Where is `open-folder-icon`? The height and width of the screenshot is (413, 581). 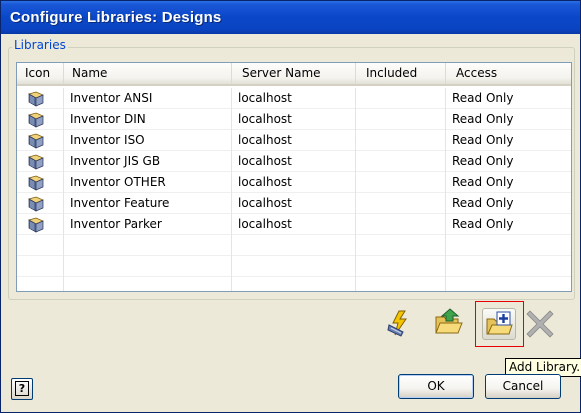
open-folder-icon is located at coordinates (449, 321).